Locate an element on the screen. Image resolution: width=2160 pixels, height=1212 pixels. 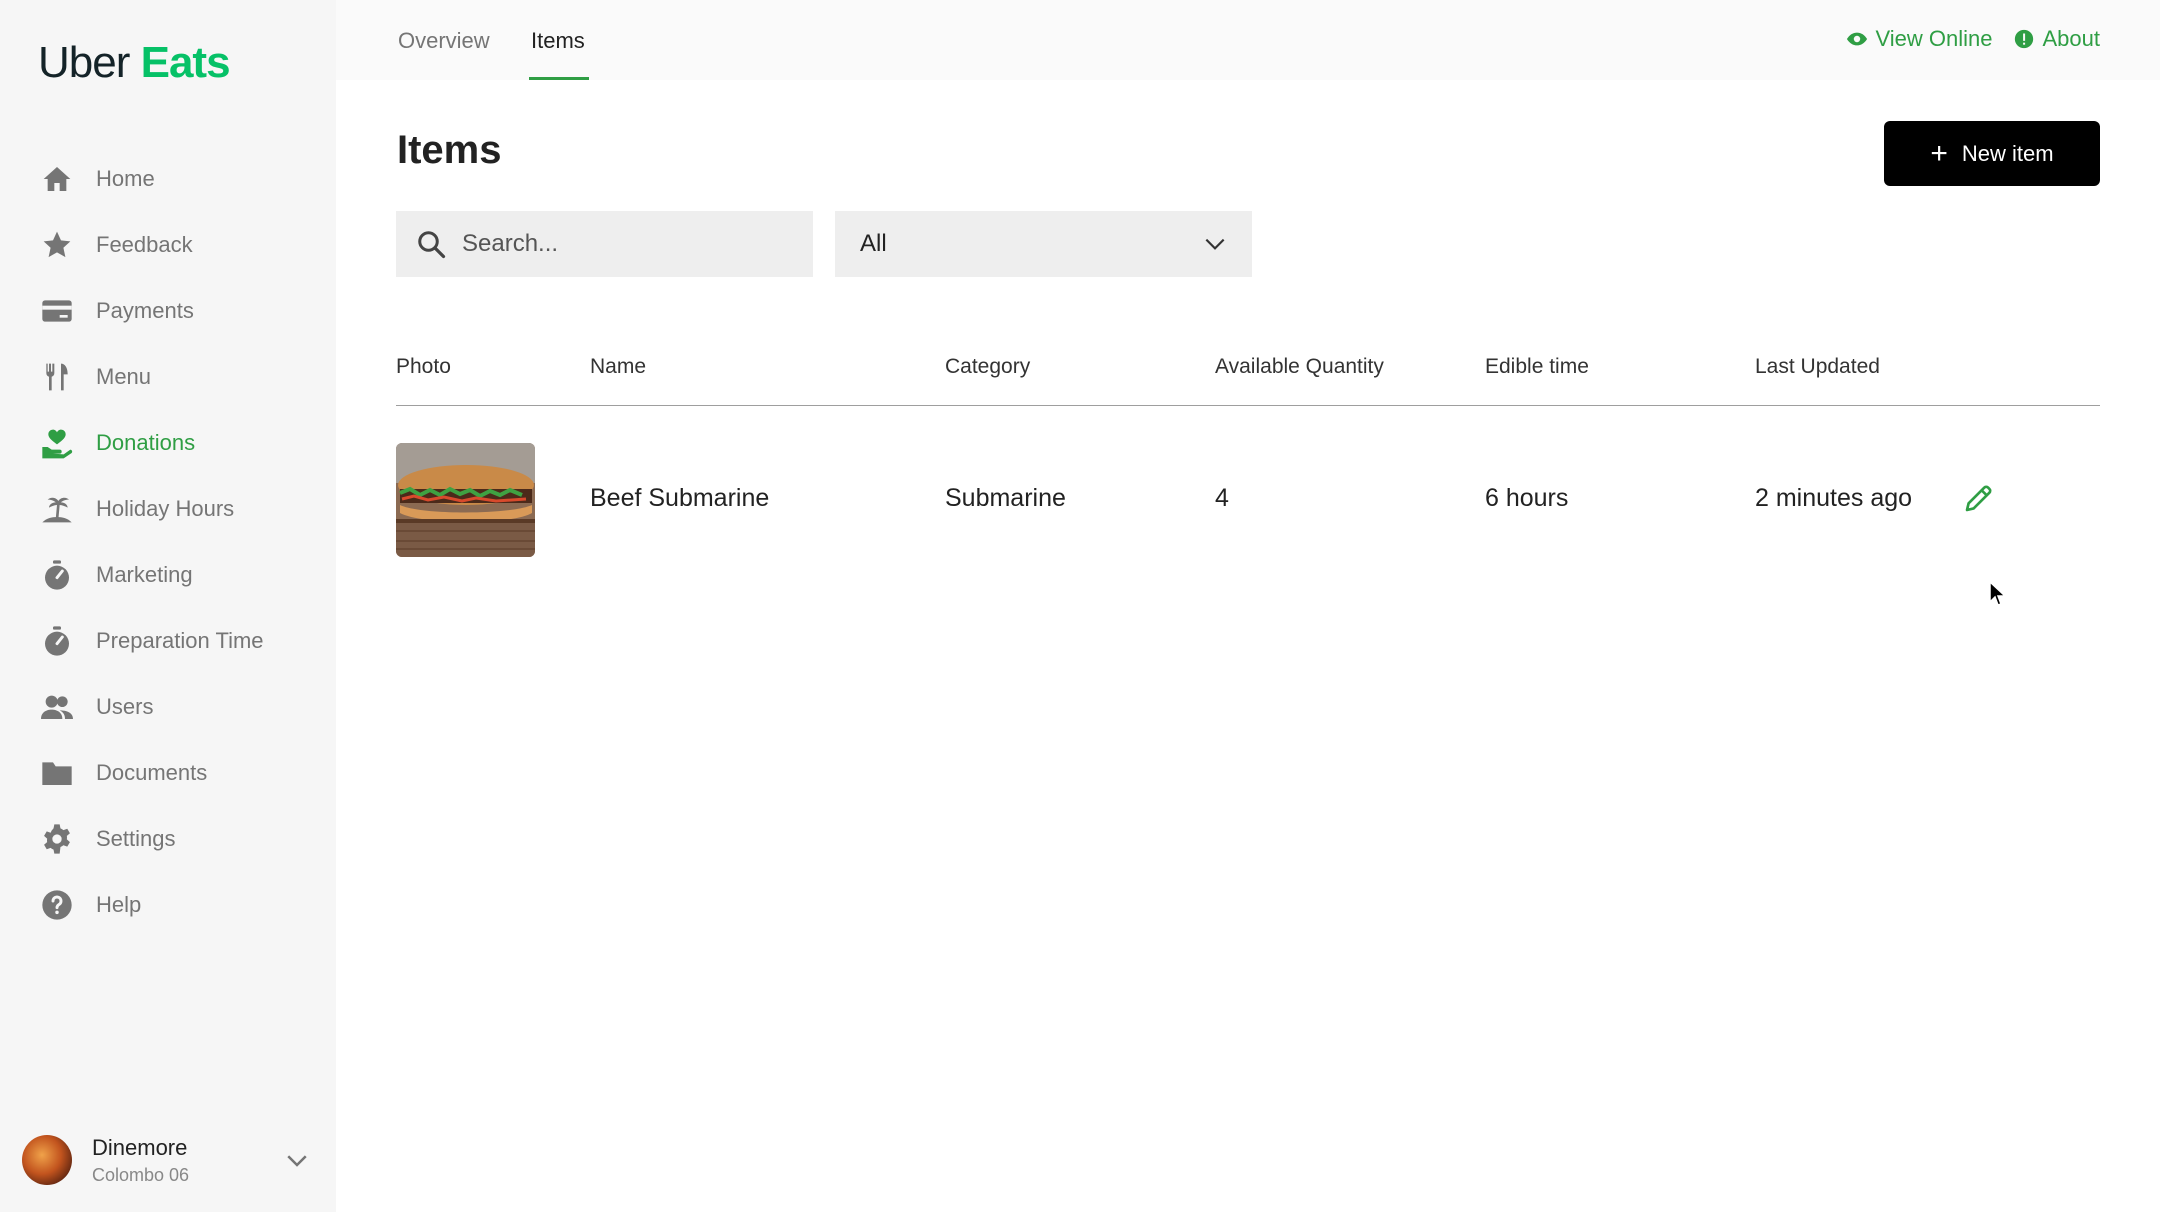
filter-value: All is located at coordinates (873, 243).